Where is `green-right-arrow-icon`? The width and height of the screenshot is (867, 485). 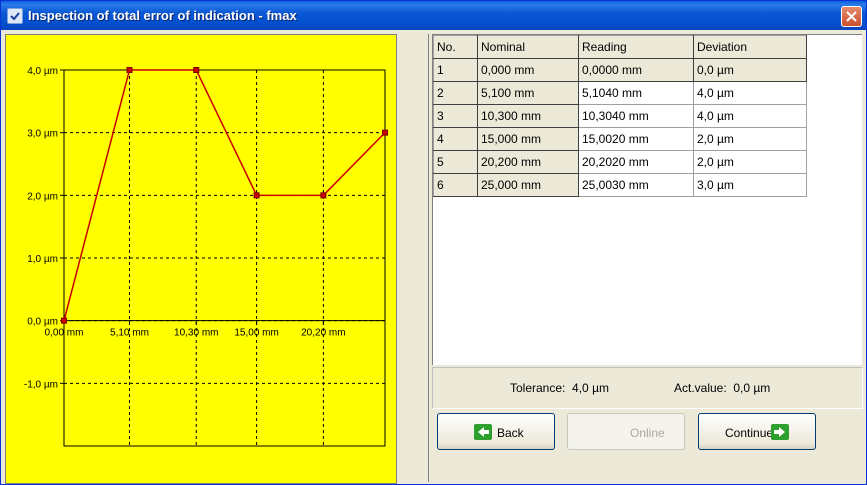 green-right-arrow-icon is located at coordinates (780, 432).